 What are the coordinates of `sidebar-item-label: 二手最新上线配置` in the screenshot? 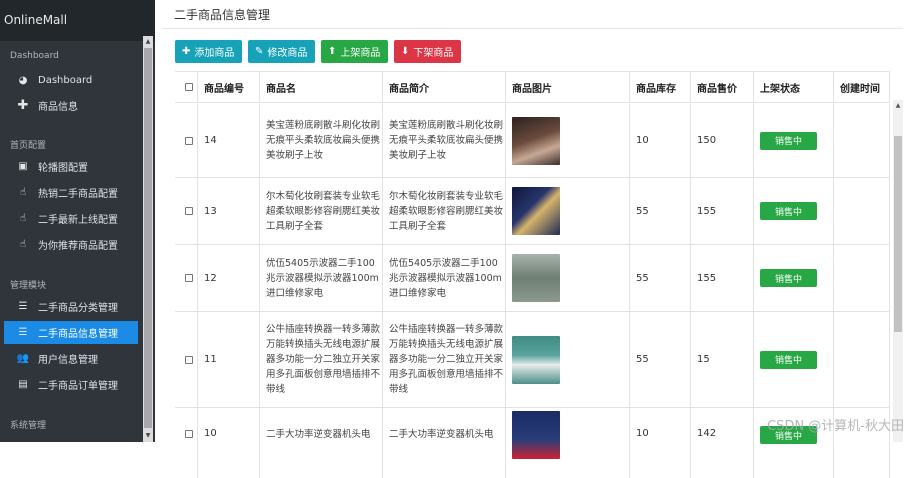 It's located at (78, 220).